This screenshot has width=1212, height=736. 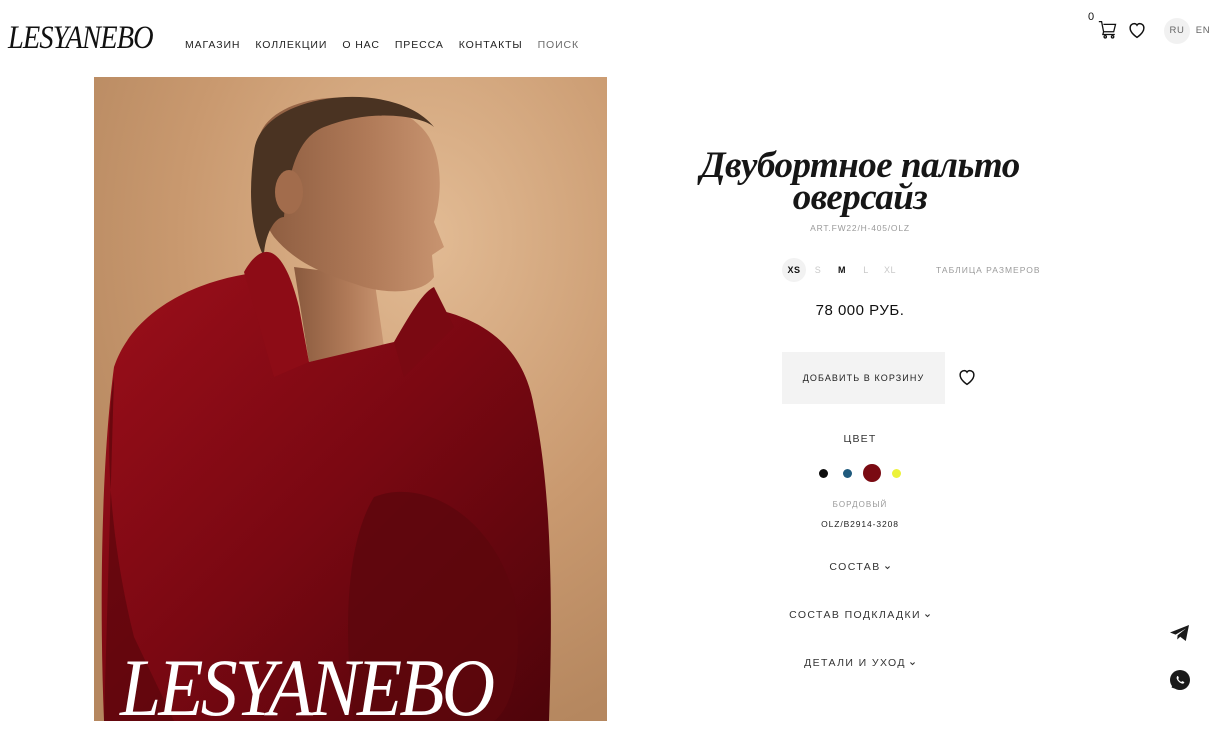 I want to click on size-option-m: M, so click(x=842, y=270).